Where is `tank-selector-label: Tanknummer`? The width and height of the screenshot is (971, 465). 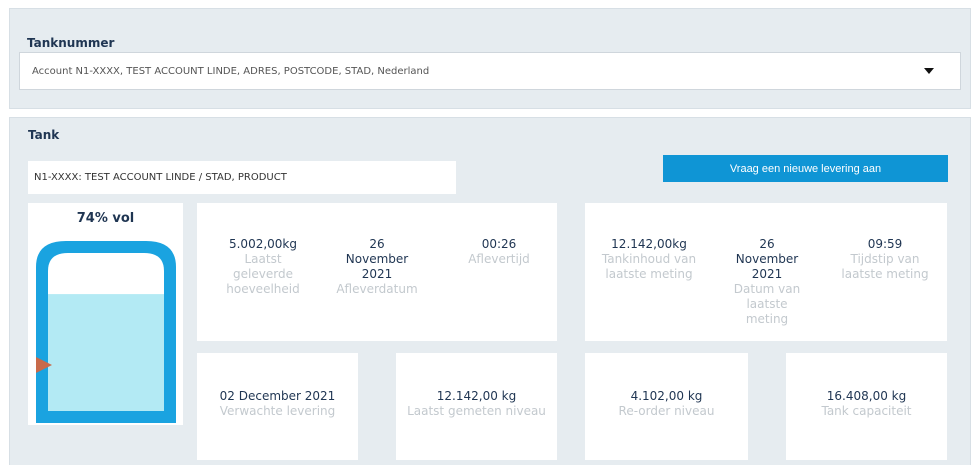 tank-selector-label: Tanknummer is located at coordinates (71, 43).